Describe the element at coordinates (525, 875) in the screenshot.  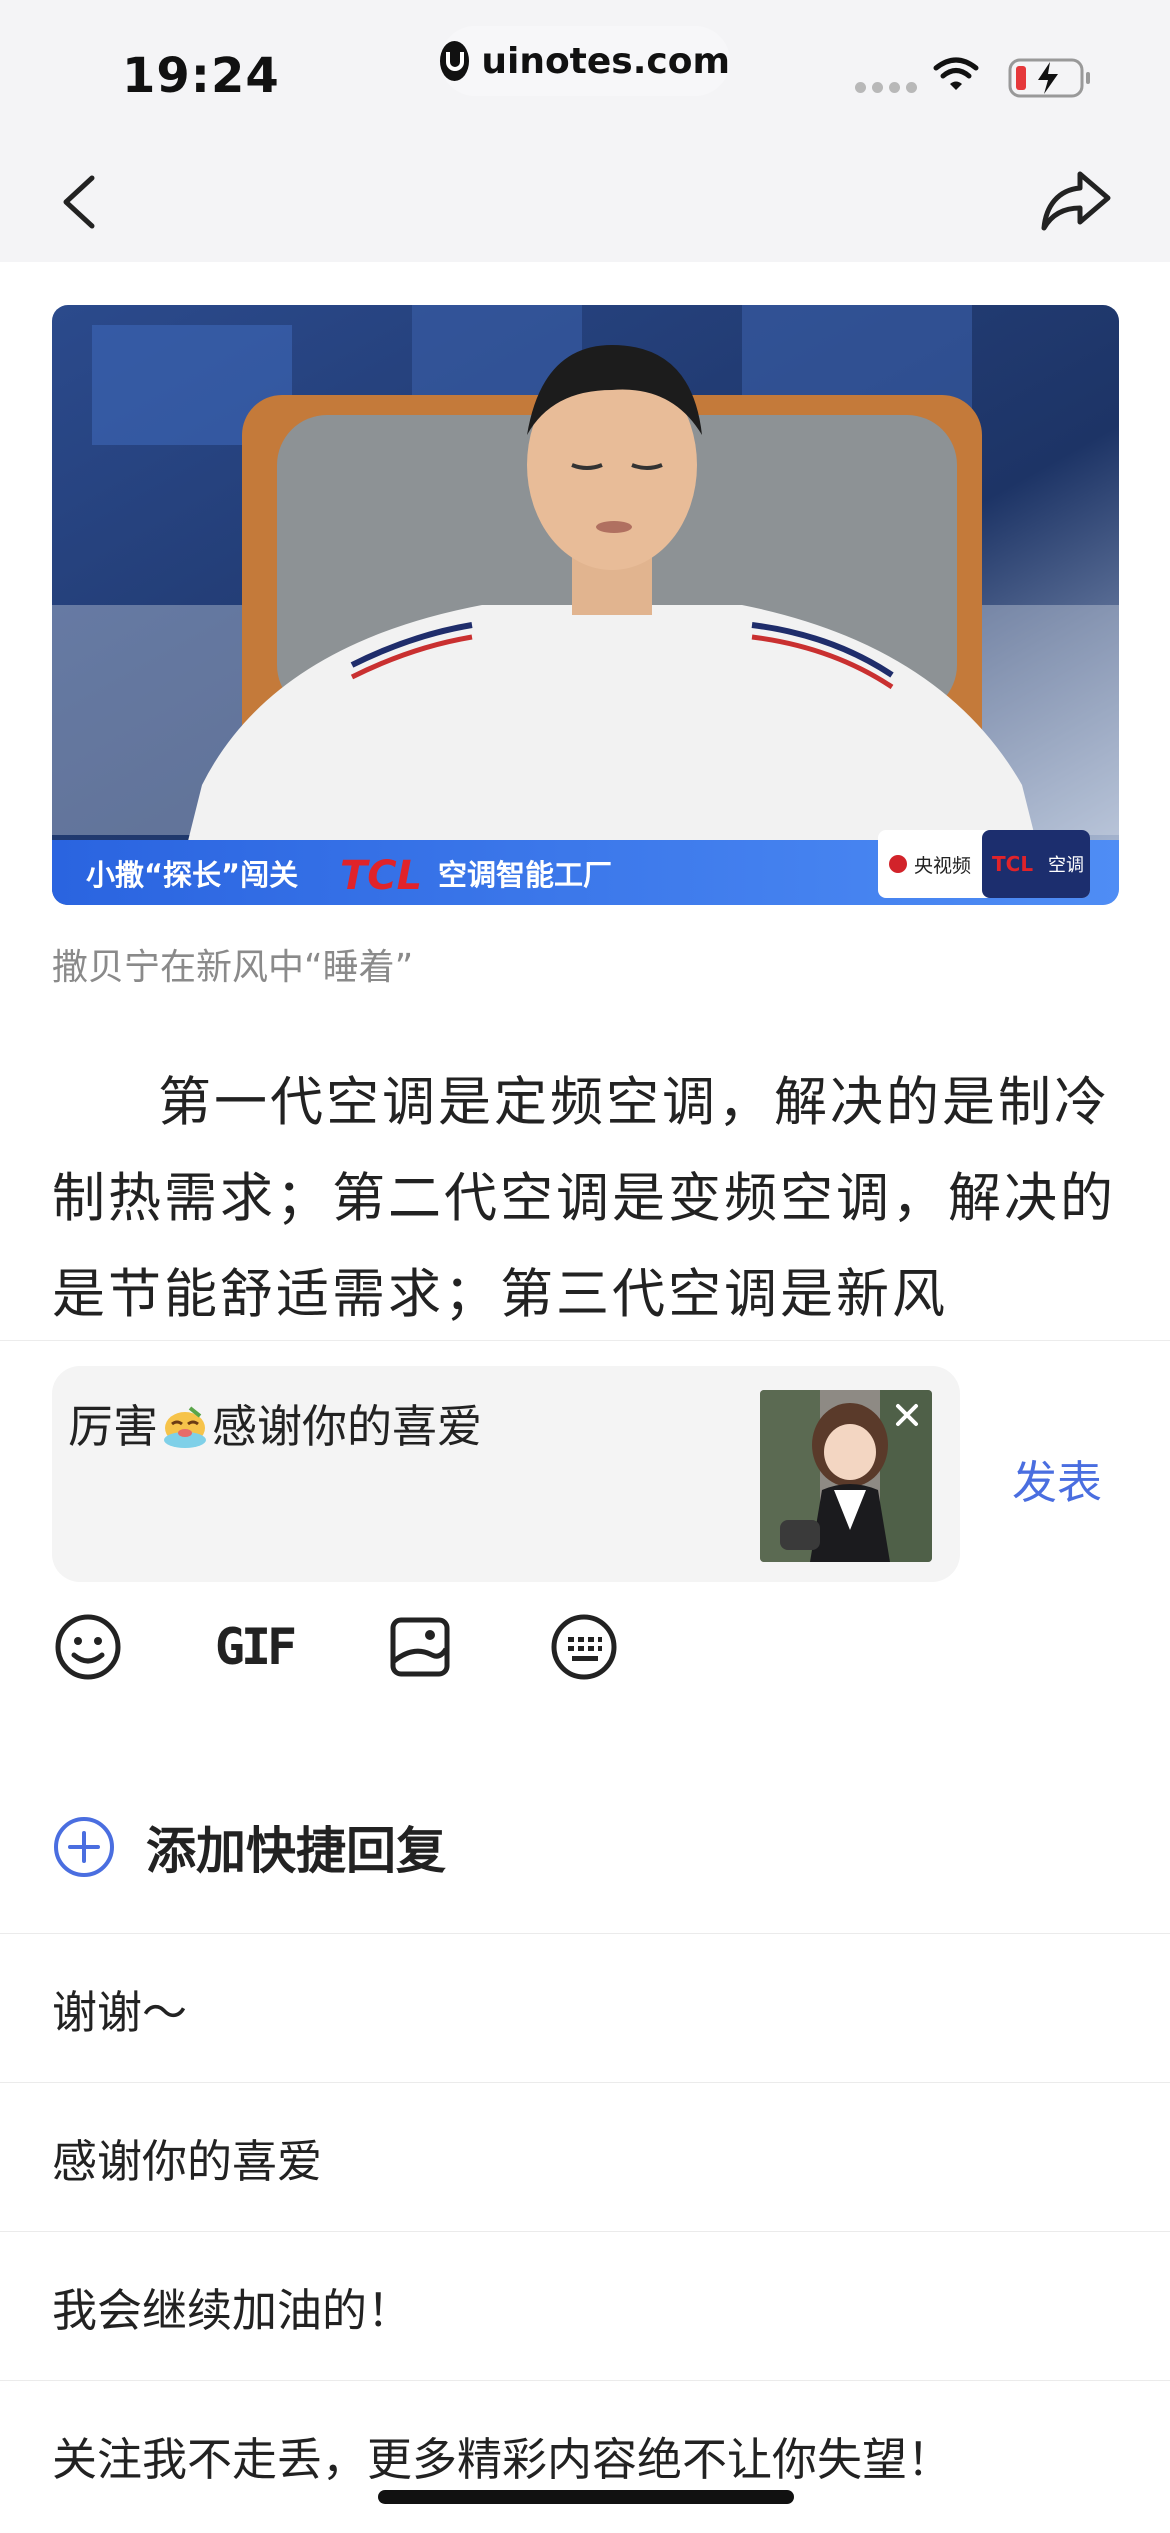
I see `banner-text-2: 空调智能工厂` at that location.